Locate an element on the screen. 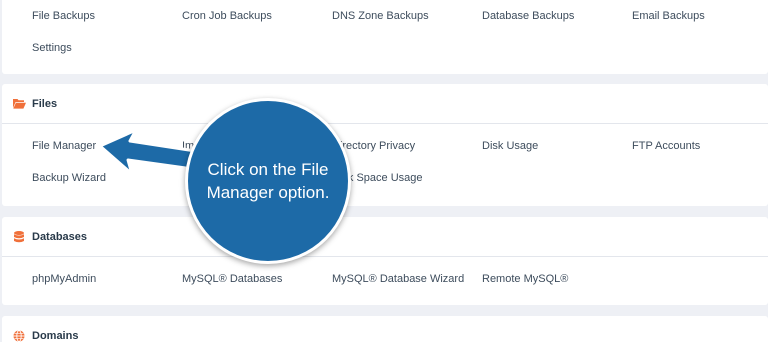 Image resolution: width=768 pixels, height=342 pixels. databases-header: Databases is located at coordinates (385, 237).